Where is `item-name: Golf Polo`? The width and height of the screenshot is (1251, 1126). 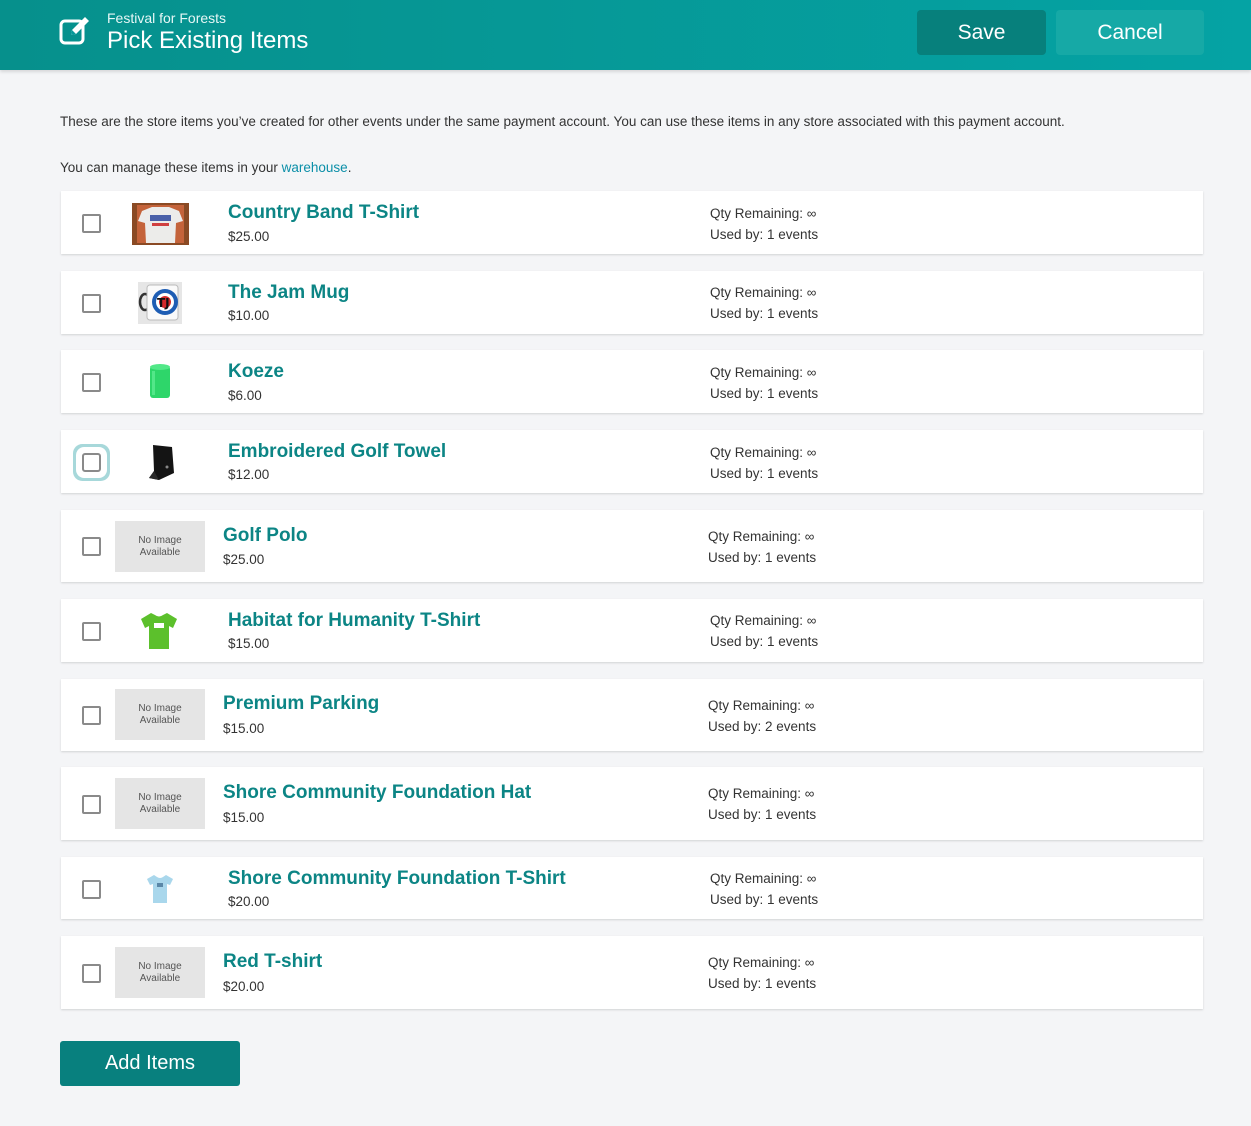 item-name: Golf Polo is located at coordinates (265, 536).